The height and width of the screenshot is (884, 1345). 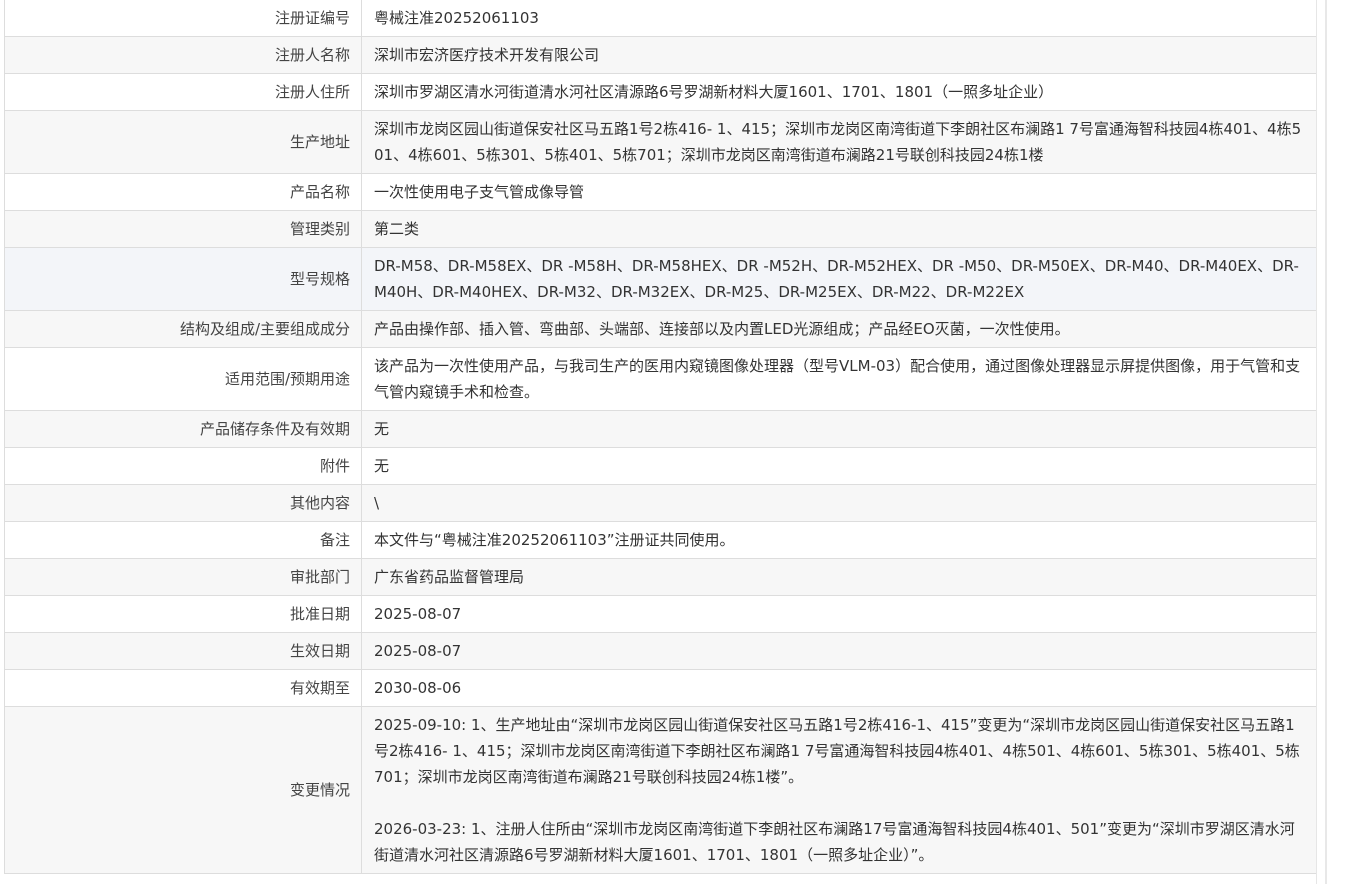 I want to click on table-row: 注册人名称 深圳市宏济医疗技术开发有限公司, so click(x=661, y=55).